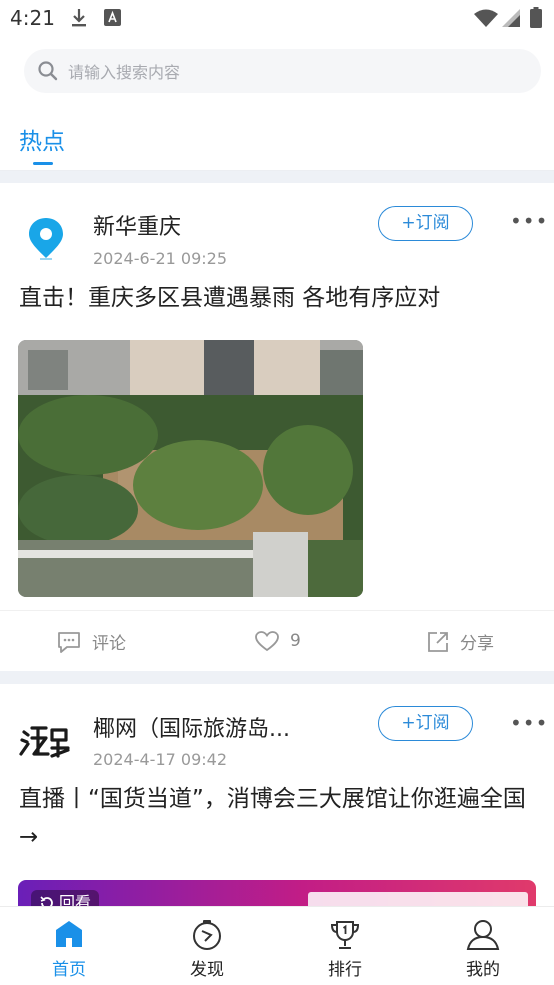 This screenshot has width=554, height=985. Describe the element at coordinates (69, 934) in the screenshot. I see `home-icon` at that location.